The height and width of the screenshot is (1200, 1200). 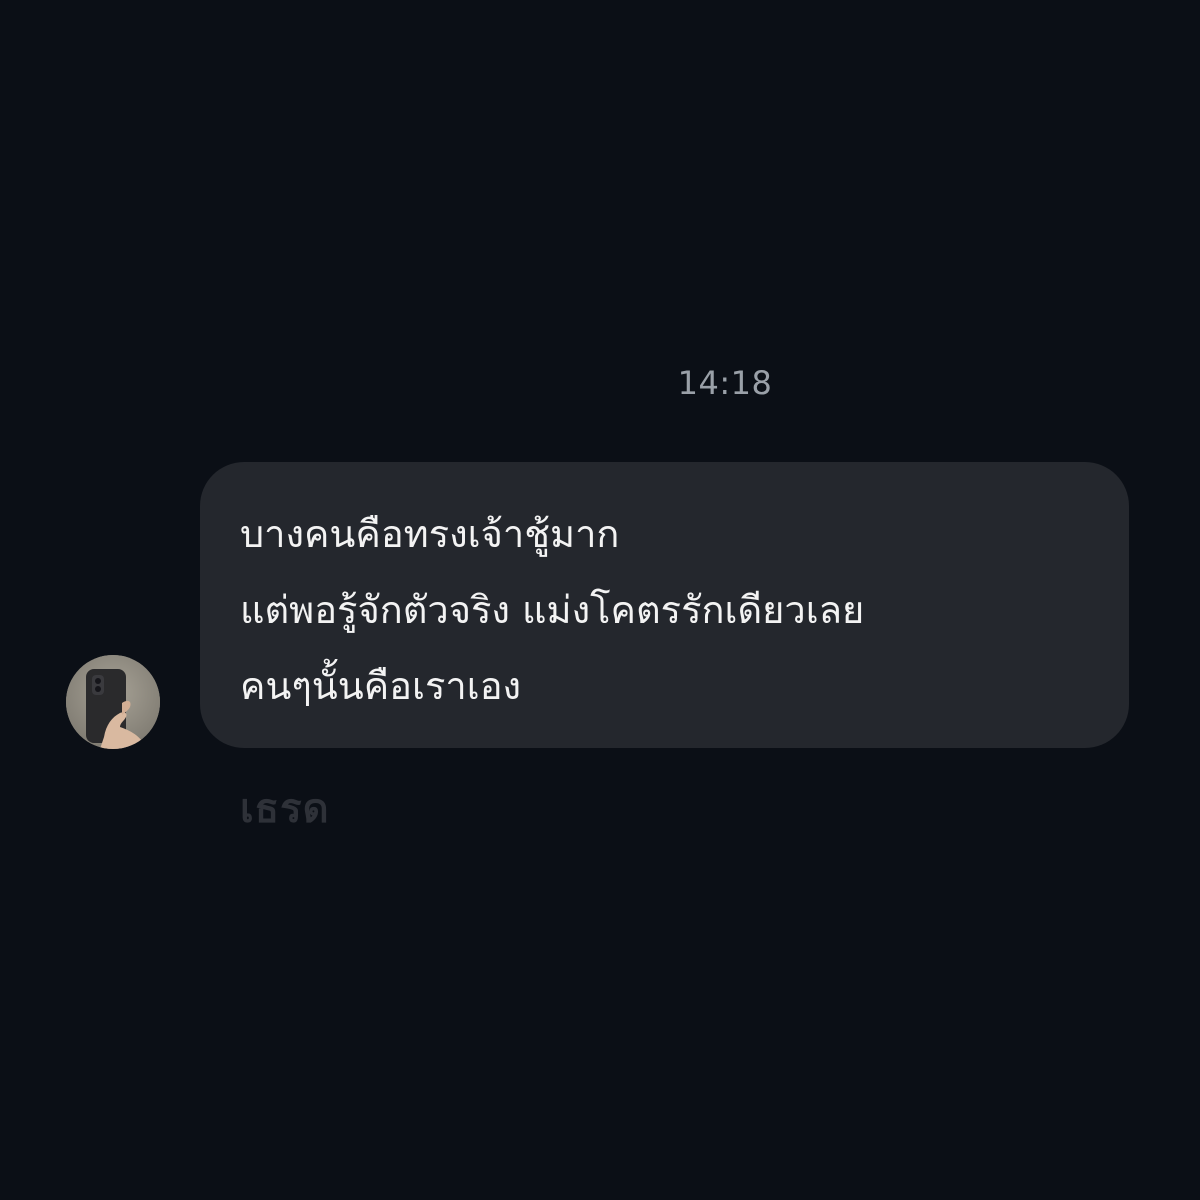 I want to click on message-timestamp: 14:18, so click(x=725, y=383).